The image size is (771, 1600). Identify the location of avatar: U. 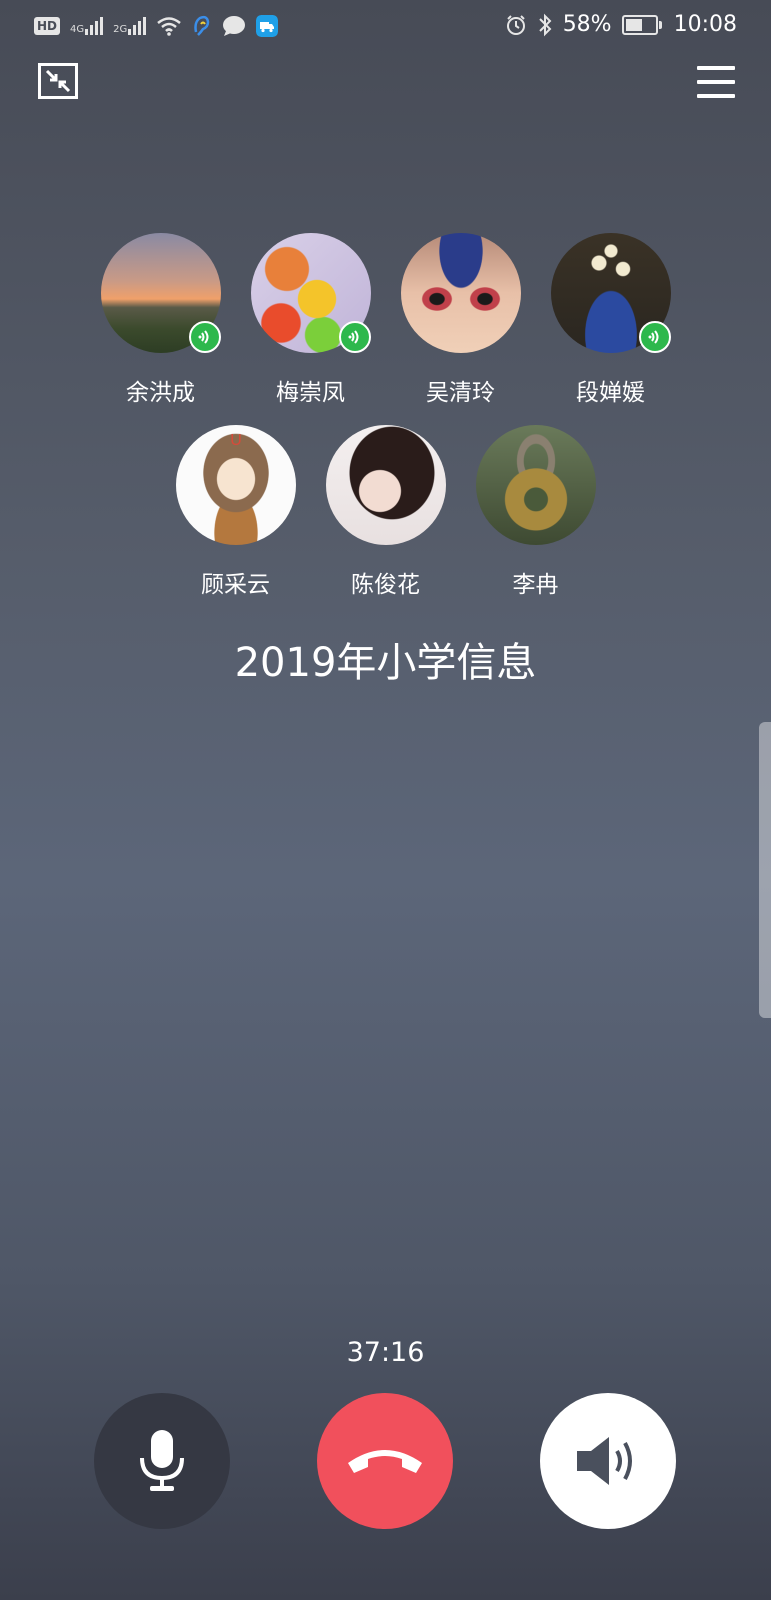
(235, 485).